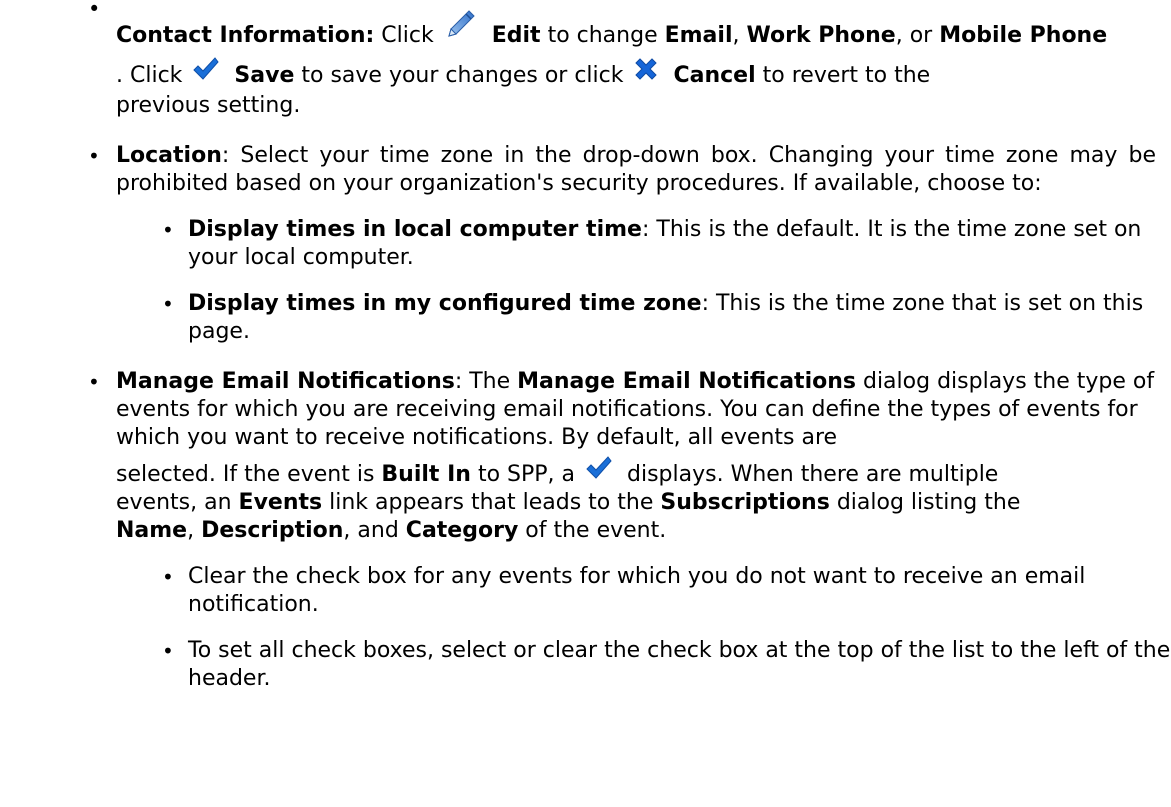  Describe the element at coordinates (415, 229) in the screenshot. I see `local-time-label: Display times in local computer time` at that location.